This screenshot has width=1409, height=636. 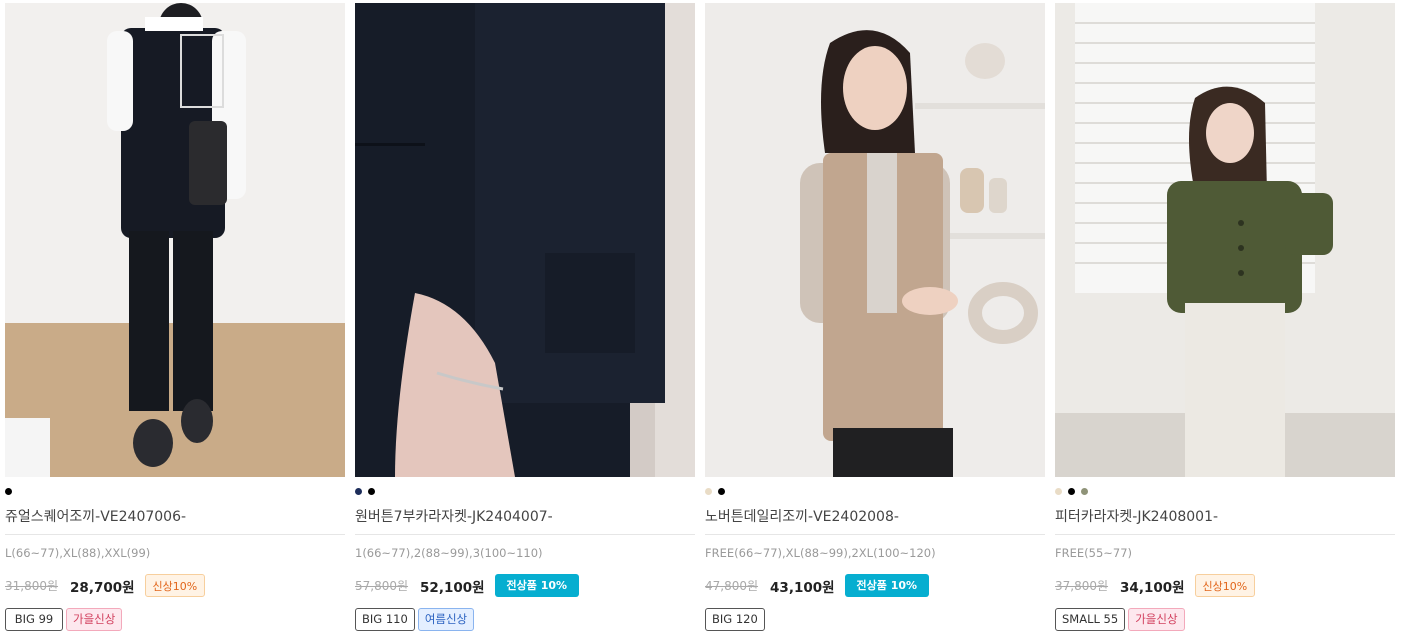 I want to click on product-tags: BIG 110 여름신상, so click(x=415, y=619).